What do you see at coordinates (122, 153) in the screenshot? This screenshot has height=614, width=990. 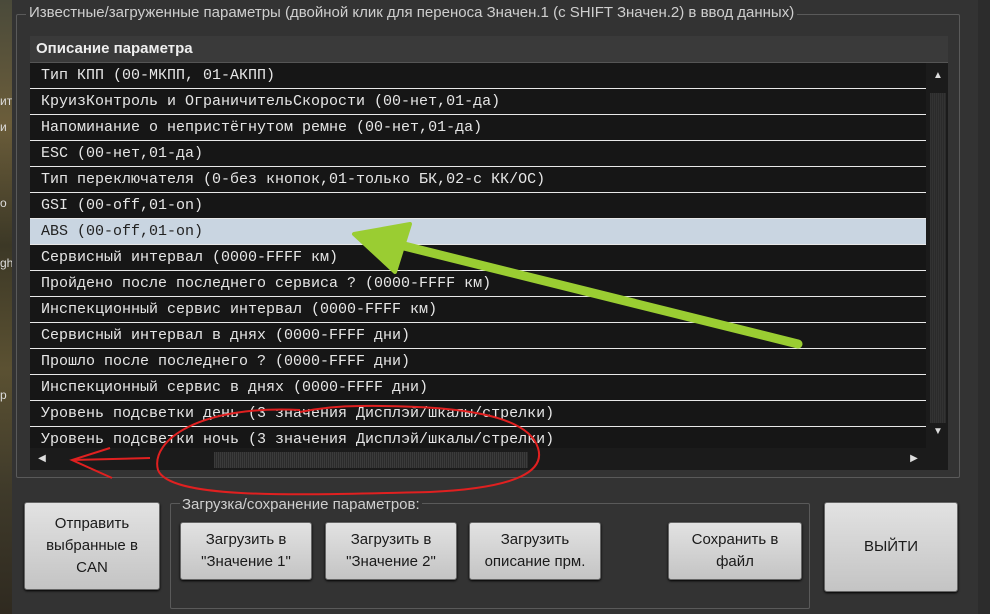 I see `row-description: ESC (00-нет,01-да)` at bounding box center [122, 153].